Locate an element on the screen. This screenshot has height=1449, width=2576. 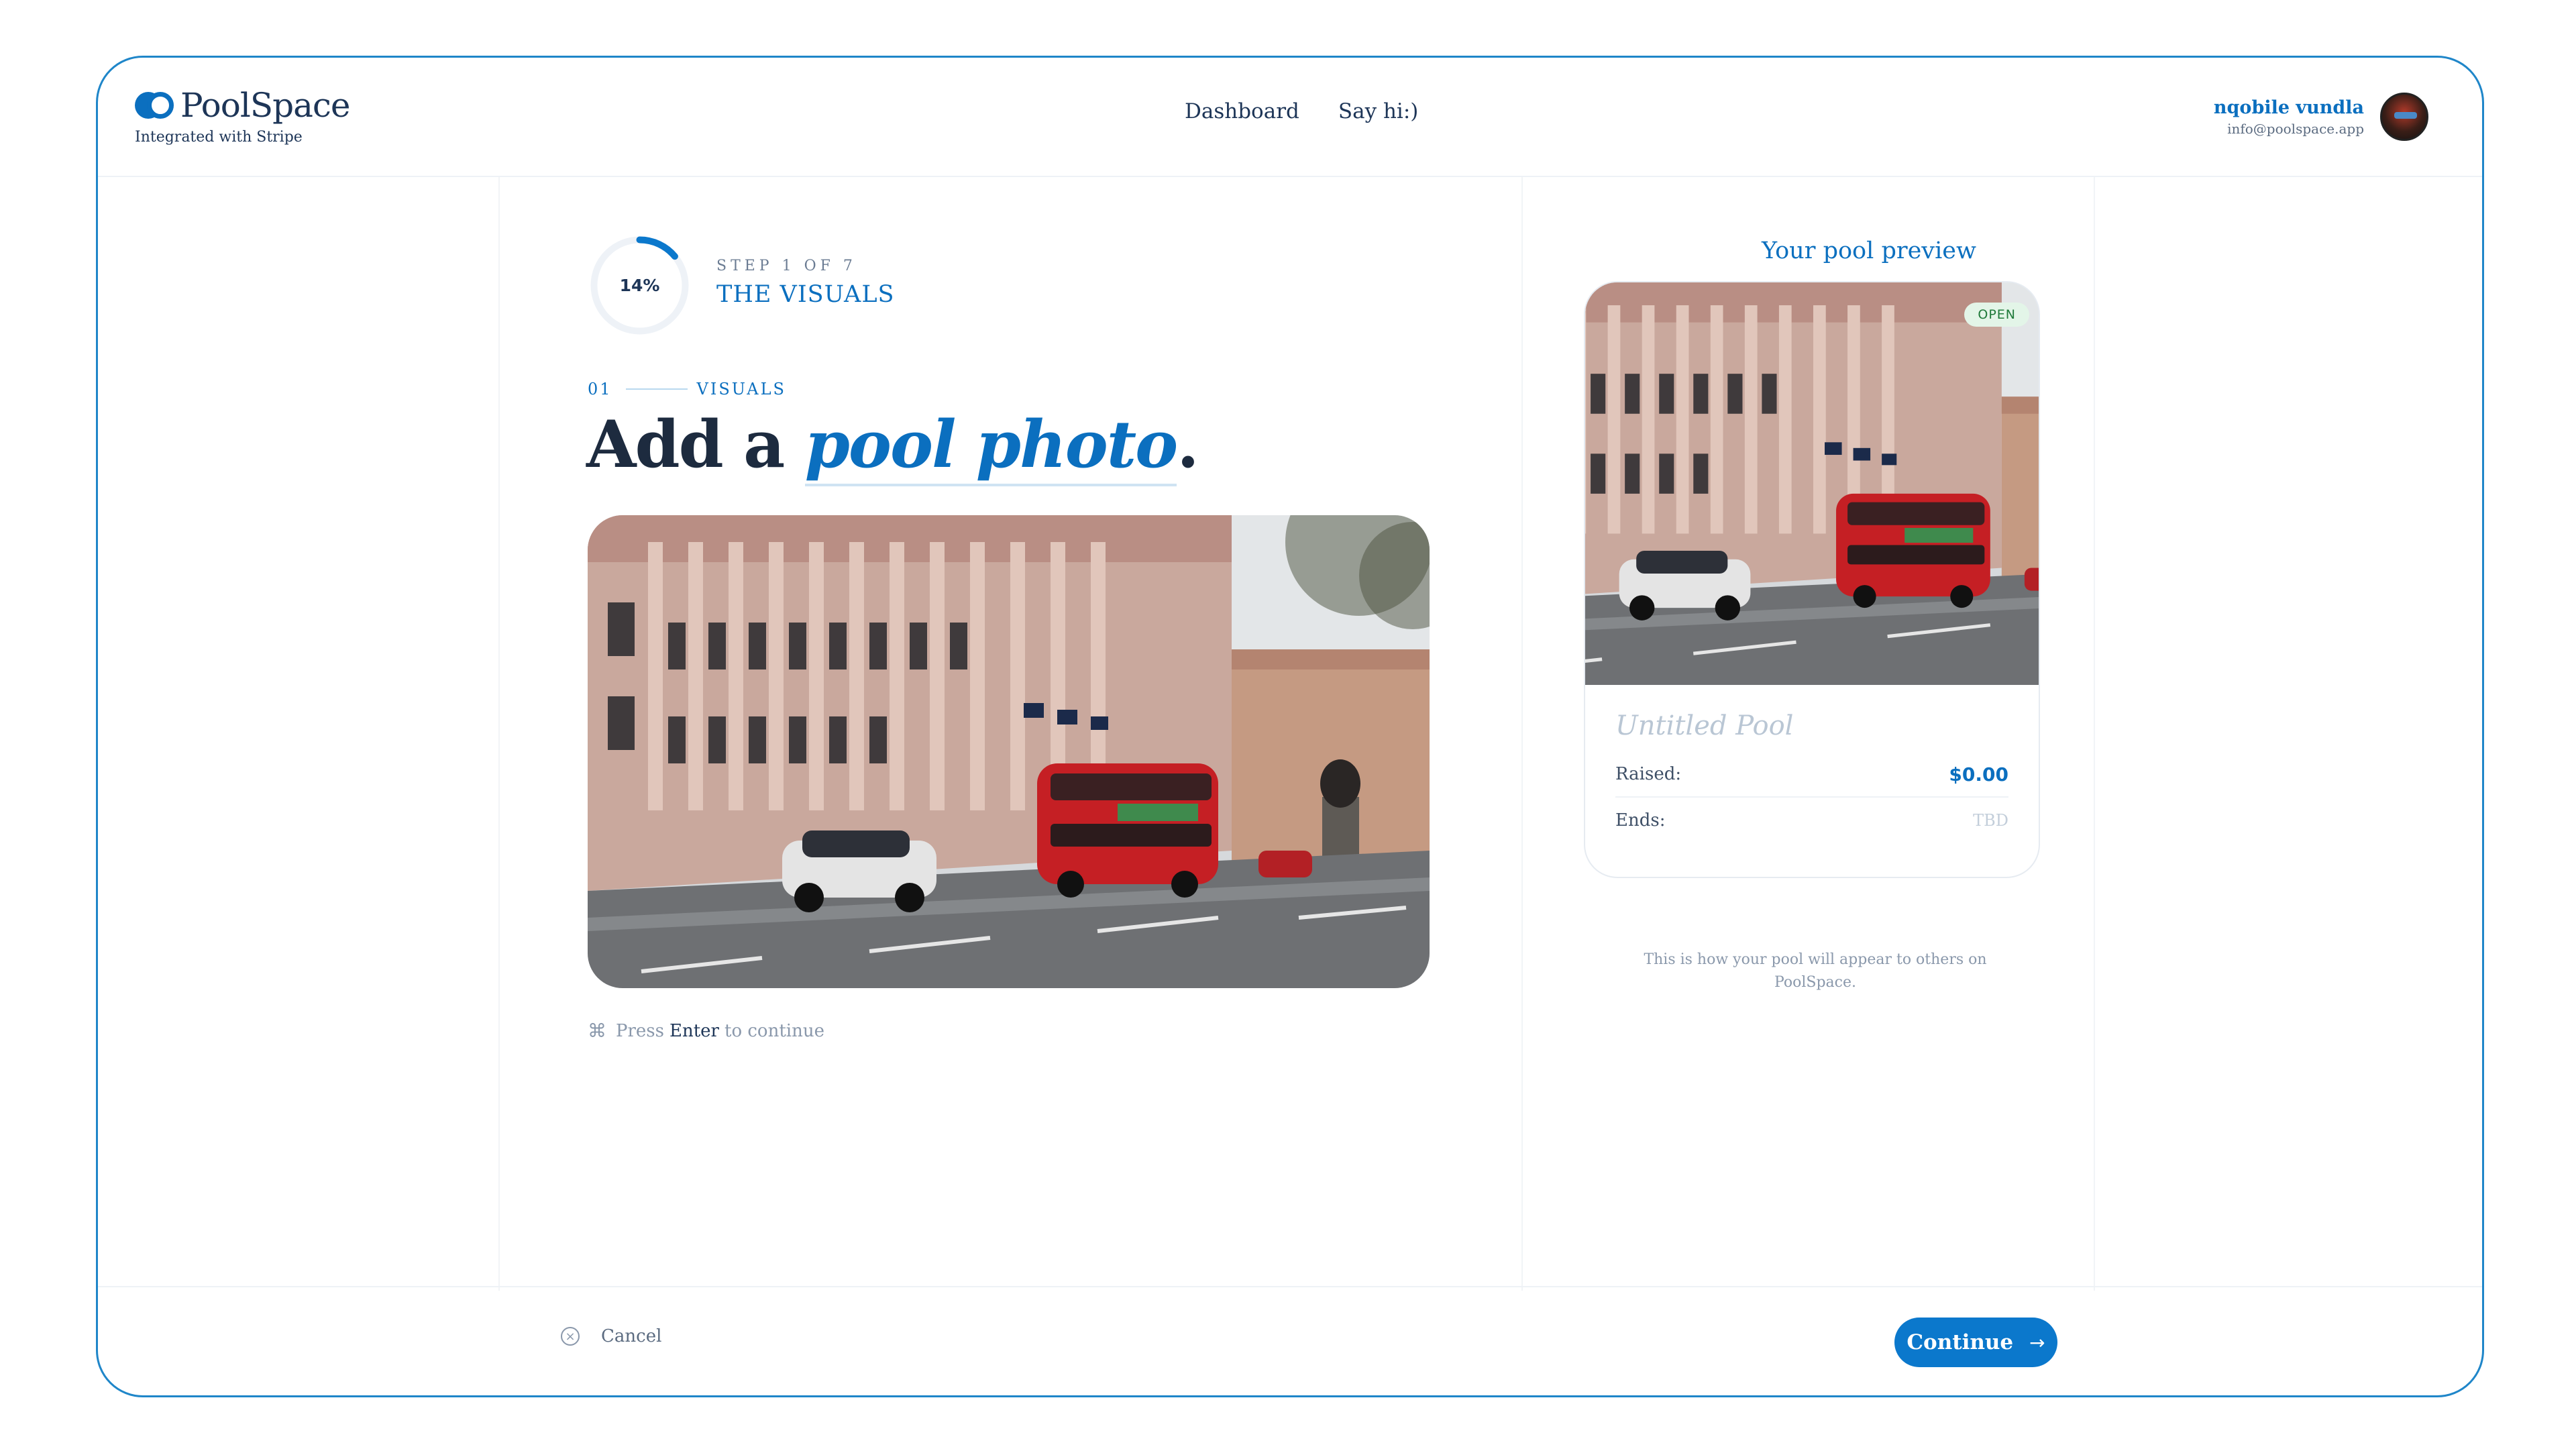
ends-label: Ends: is located at coordinates (1640, 820).